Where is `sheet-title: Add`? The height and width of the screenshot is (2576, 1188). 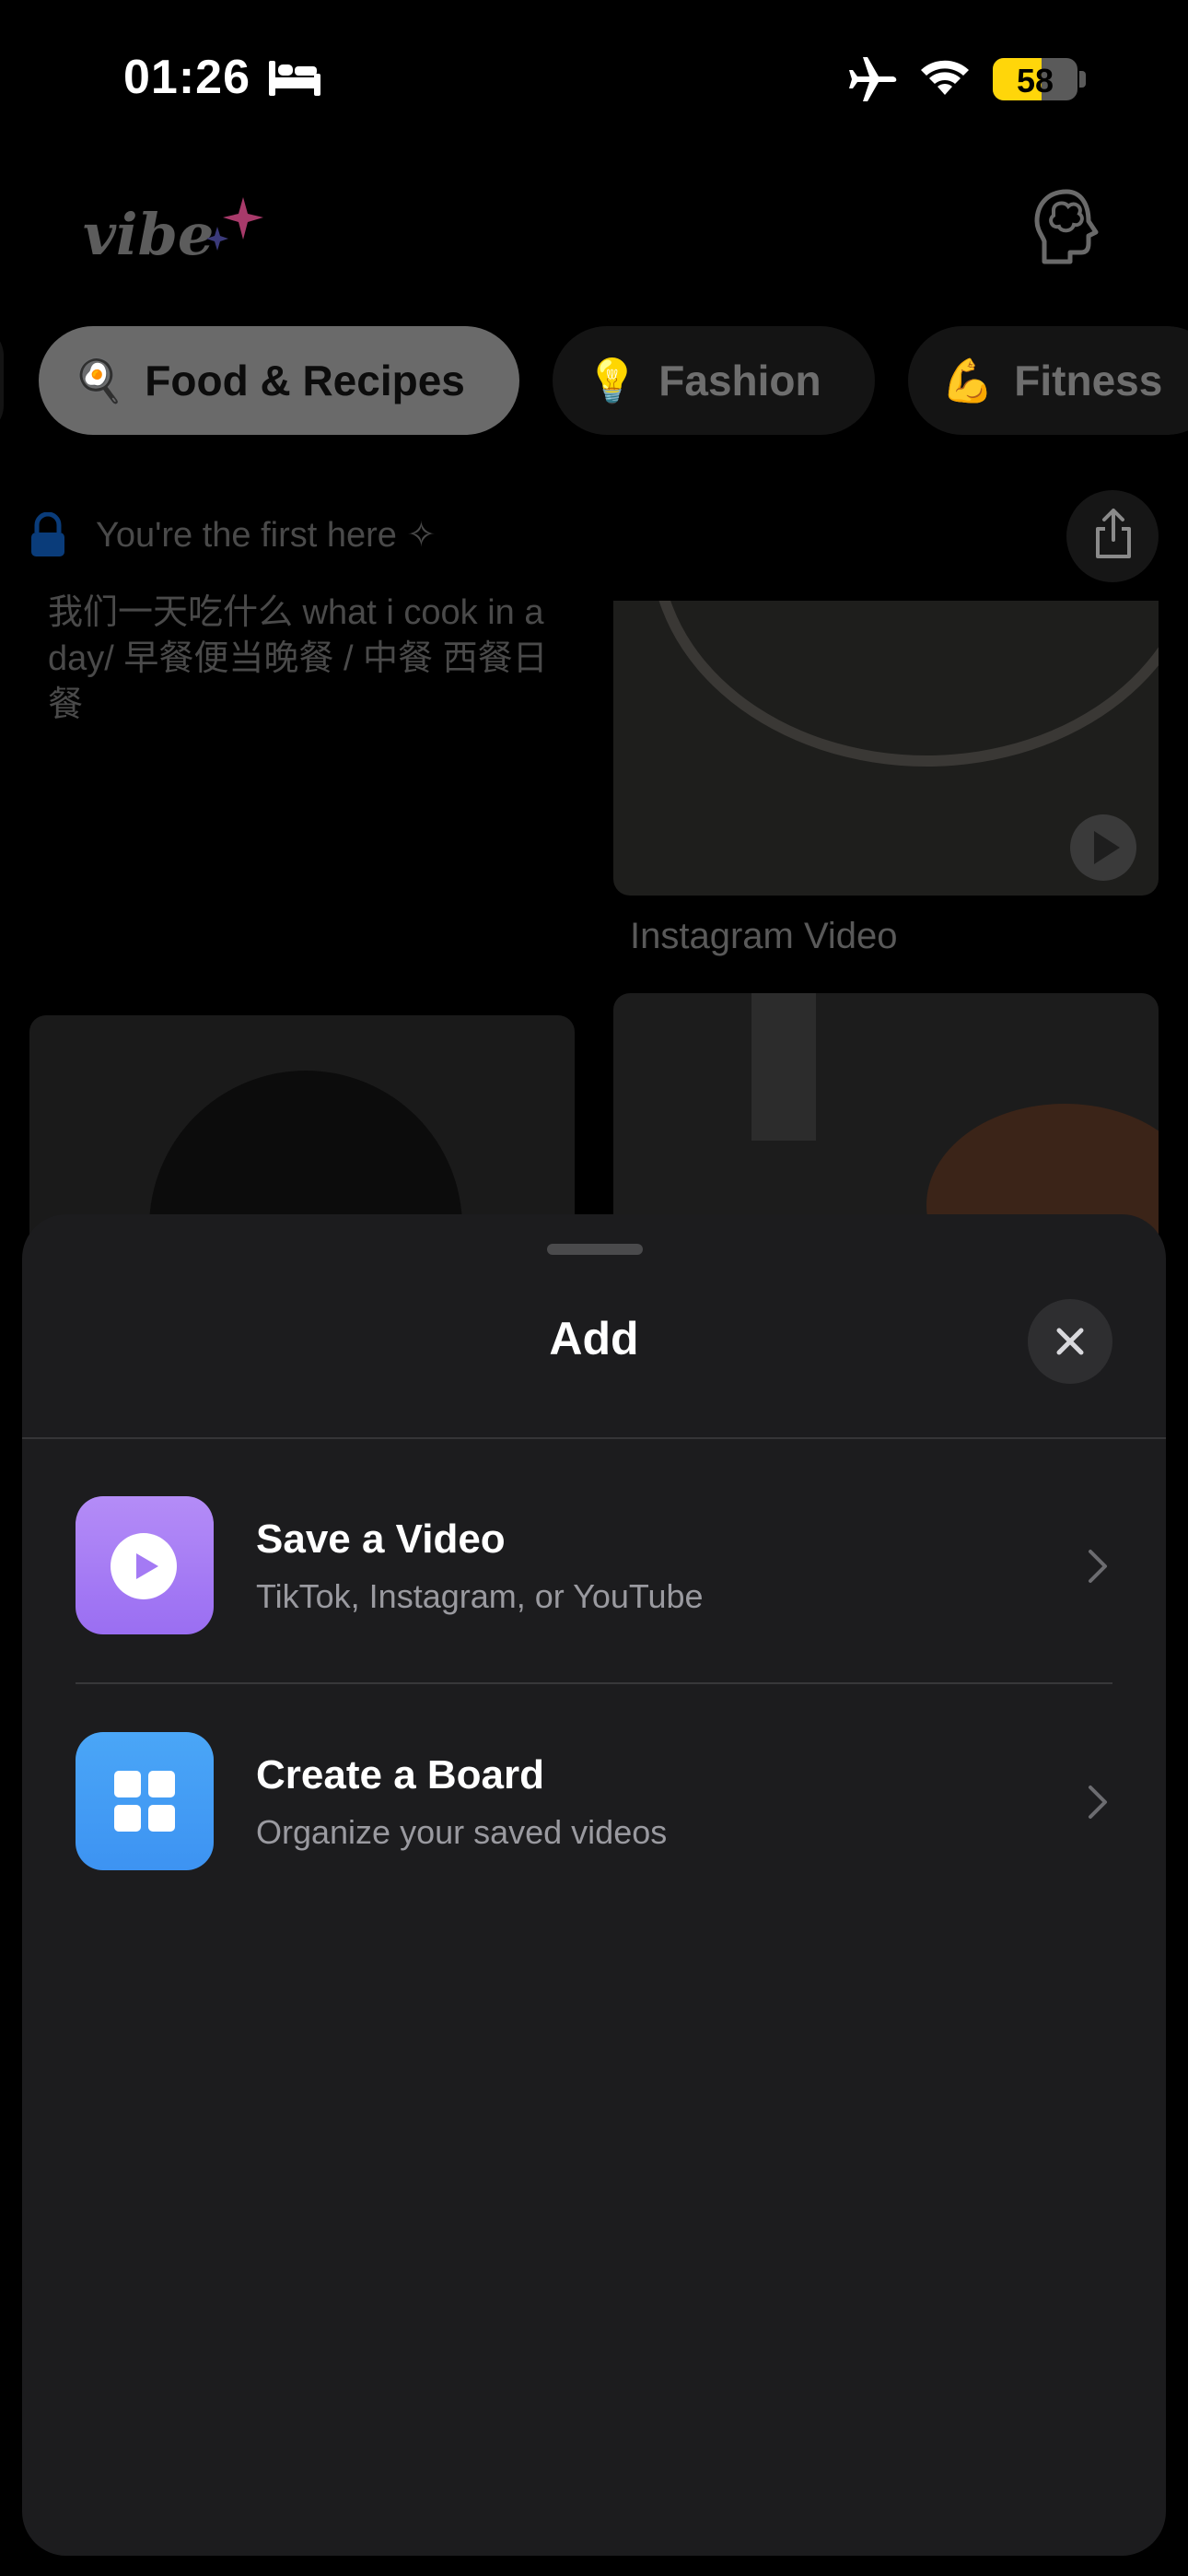 sheet-title: Add is located at coordinates (594, 1338).